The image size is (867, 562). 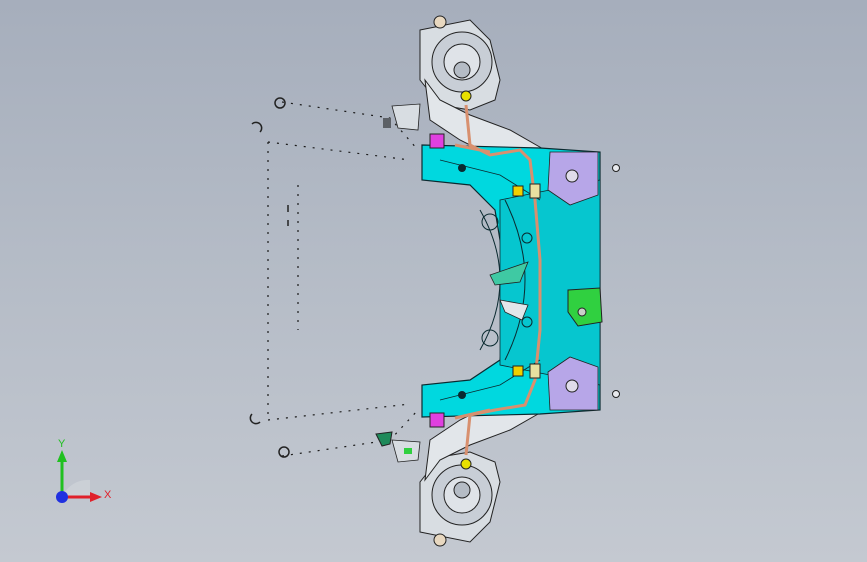 I want to click on bolt-marker-bottom, so click(x=616, y=394).